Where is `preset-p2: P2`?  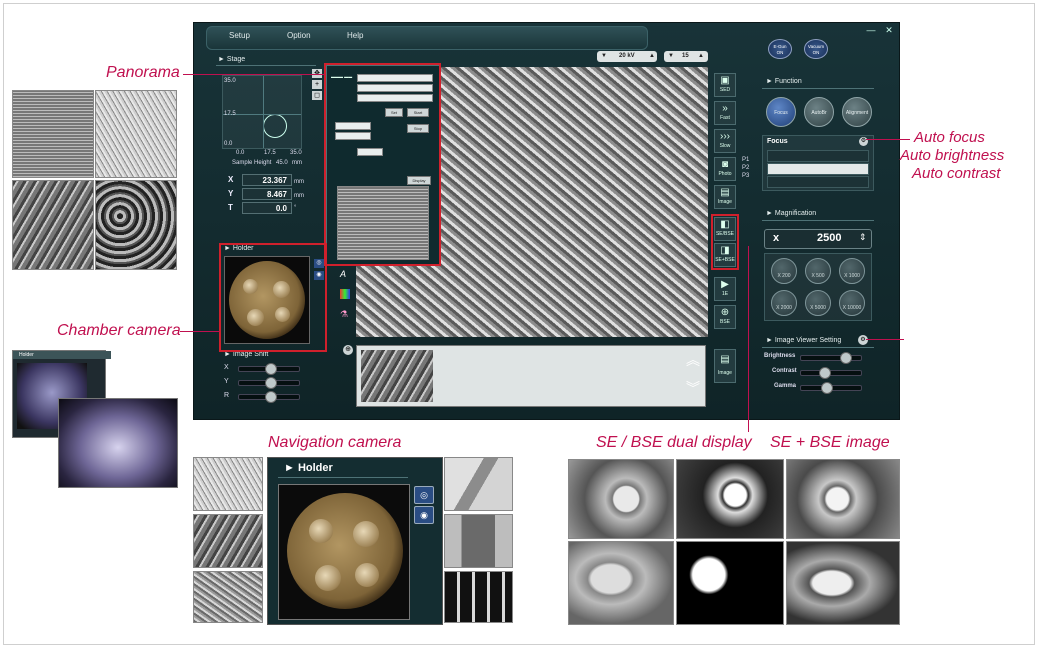 preset-p2: P2 is located at coordinates (745, 168).